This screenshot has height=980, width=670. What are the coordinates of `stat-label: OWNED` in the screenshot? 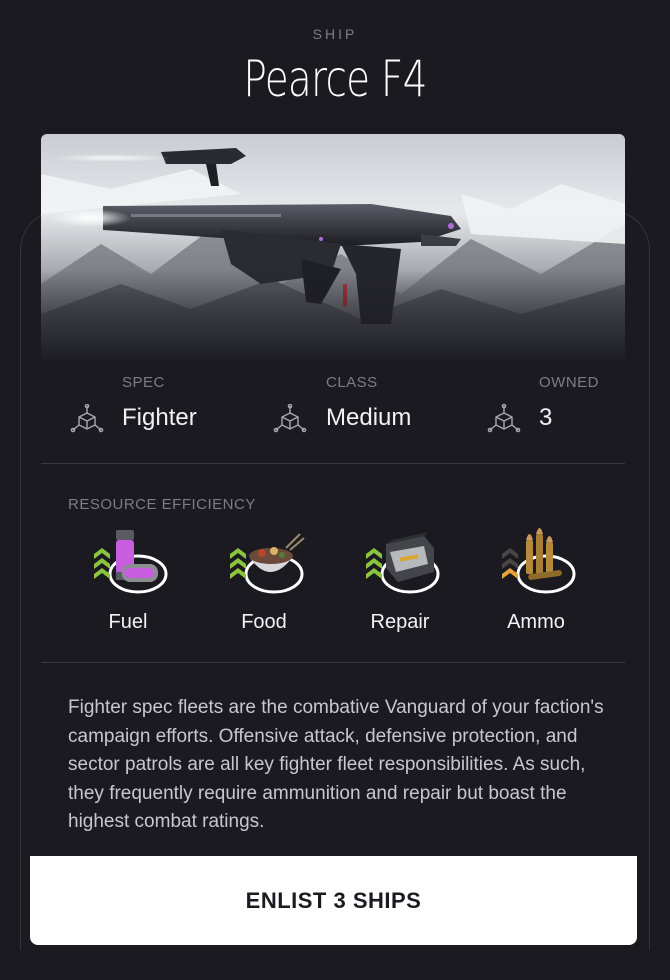 It's located at (569, 382).